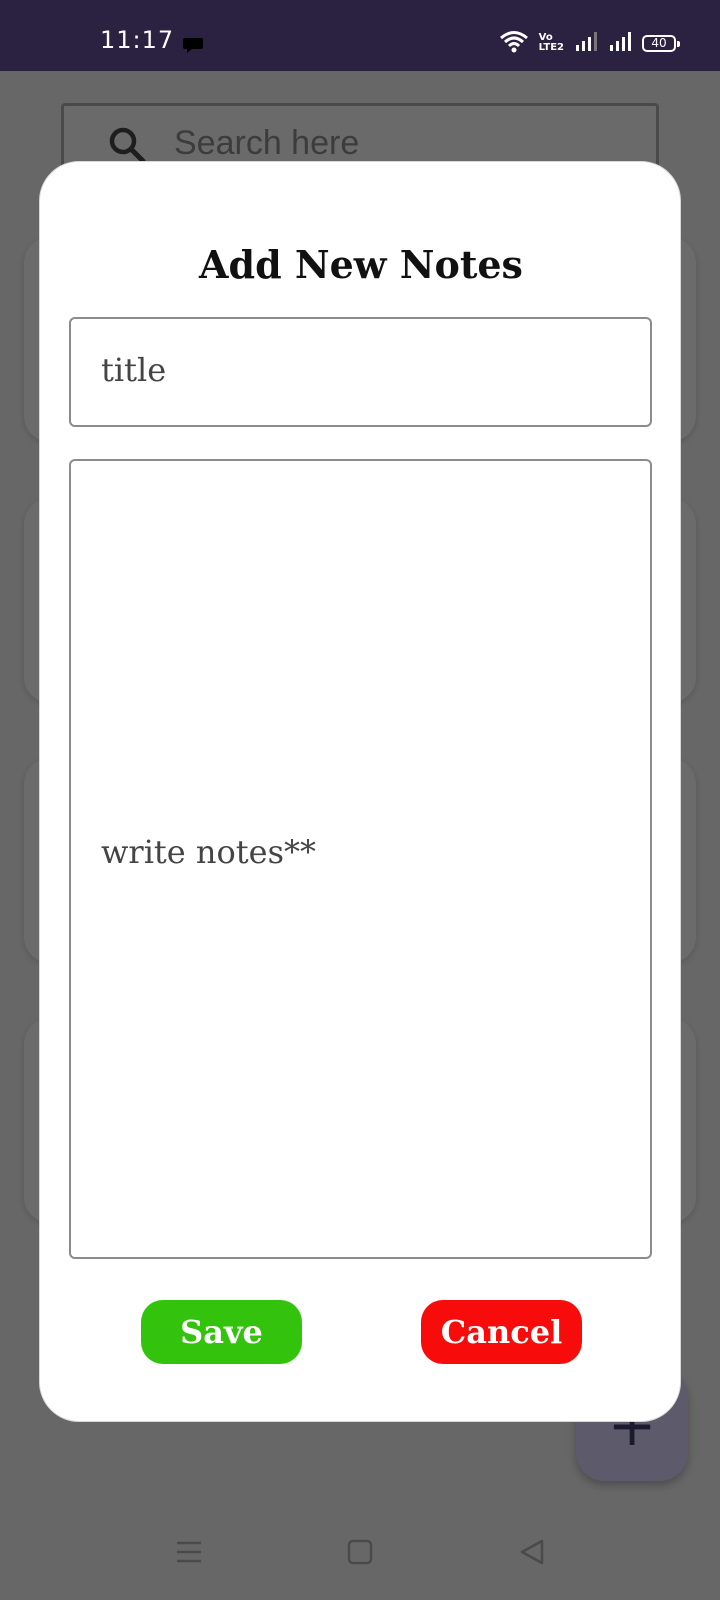 The height and width of the screenshot is (1600, 720). Describe the element at coordinates (360, 372) in the screenshot. I see `title-input: title` at that location.